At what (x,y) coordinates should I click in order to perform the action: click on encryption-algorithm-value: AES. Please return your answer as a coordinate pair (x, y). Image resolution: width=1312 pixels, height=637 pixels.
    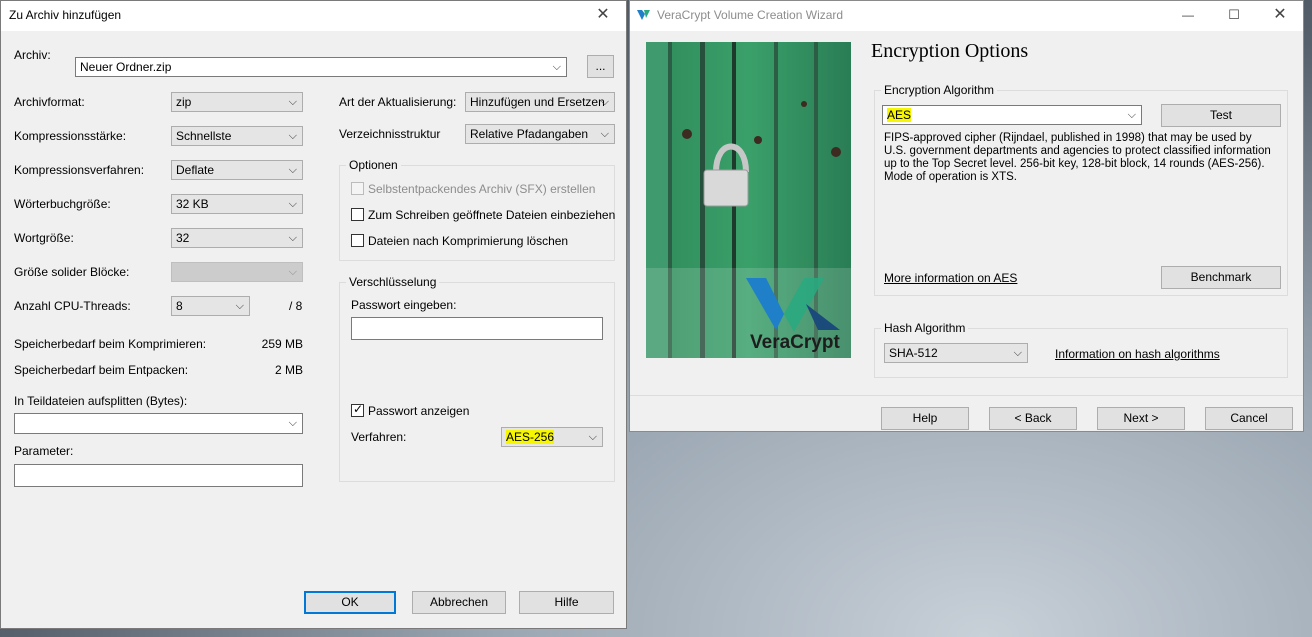
    Looking at the image, I should click on (899, 115).